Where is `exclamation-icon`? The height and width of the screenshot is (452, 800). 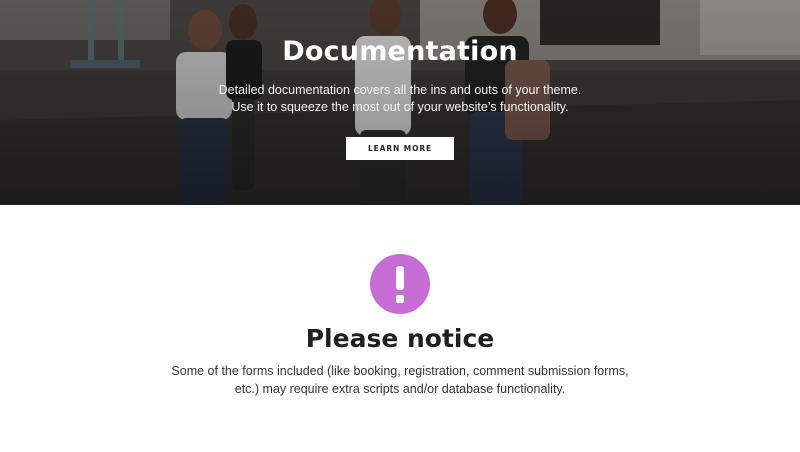
exclamation-icon is located at coordinates (400, 284).